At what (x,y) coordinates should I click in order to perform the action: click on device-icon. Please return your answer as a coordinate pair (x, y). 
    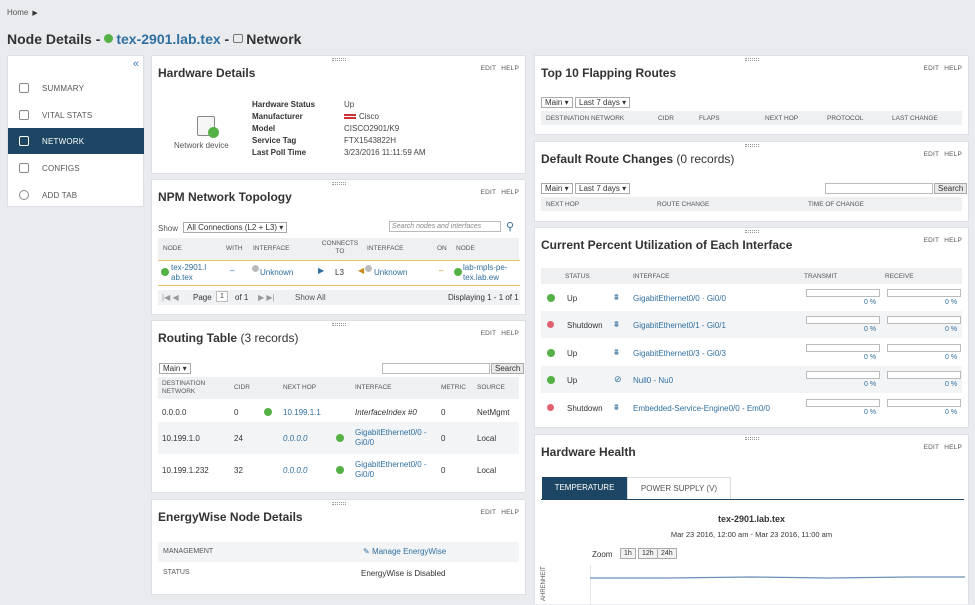
    Looking at the image, I should click on (208, 127).